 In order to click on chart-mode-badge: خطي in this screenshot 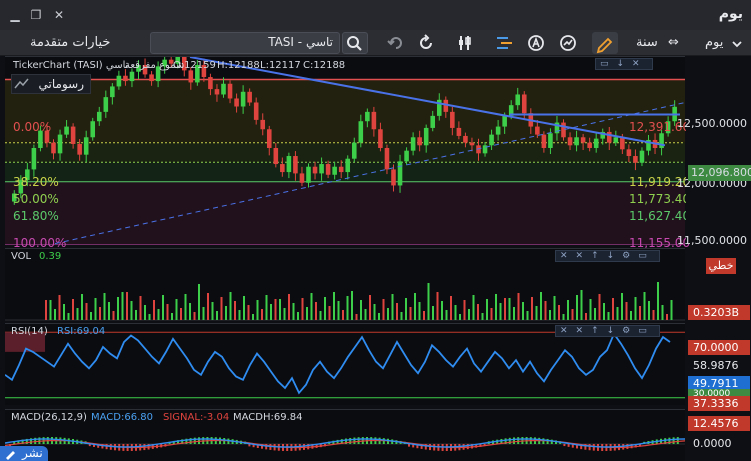, I will do `click(721, 266)`.